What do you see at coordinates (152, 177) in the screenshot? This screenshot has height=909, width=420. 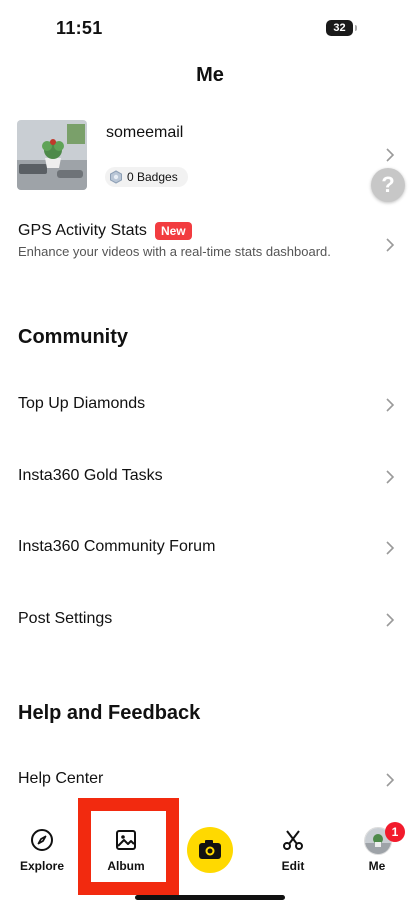 I see `badges-label: 0 Badges` at bounding box center [152, 177].